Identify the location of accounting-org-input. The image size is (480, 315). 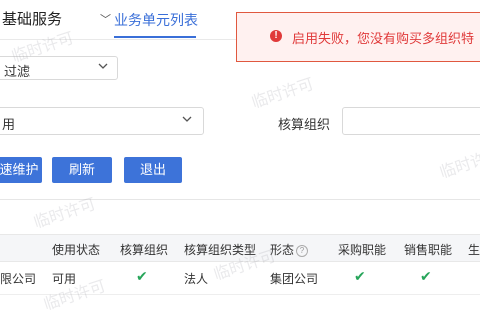
(411, 121).